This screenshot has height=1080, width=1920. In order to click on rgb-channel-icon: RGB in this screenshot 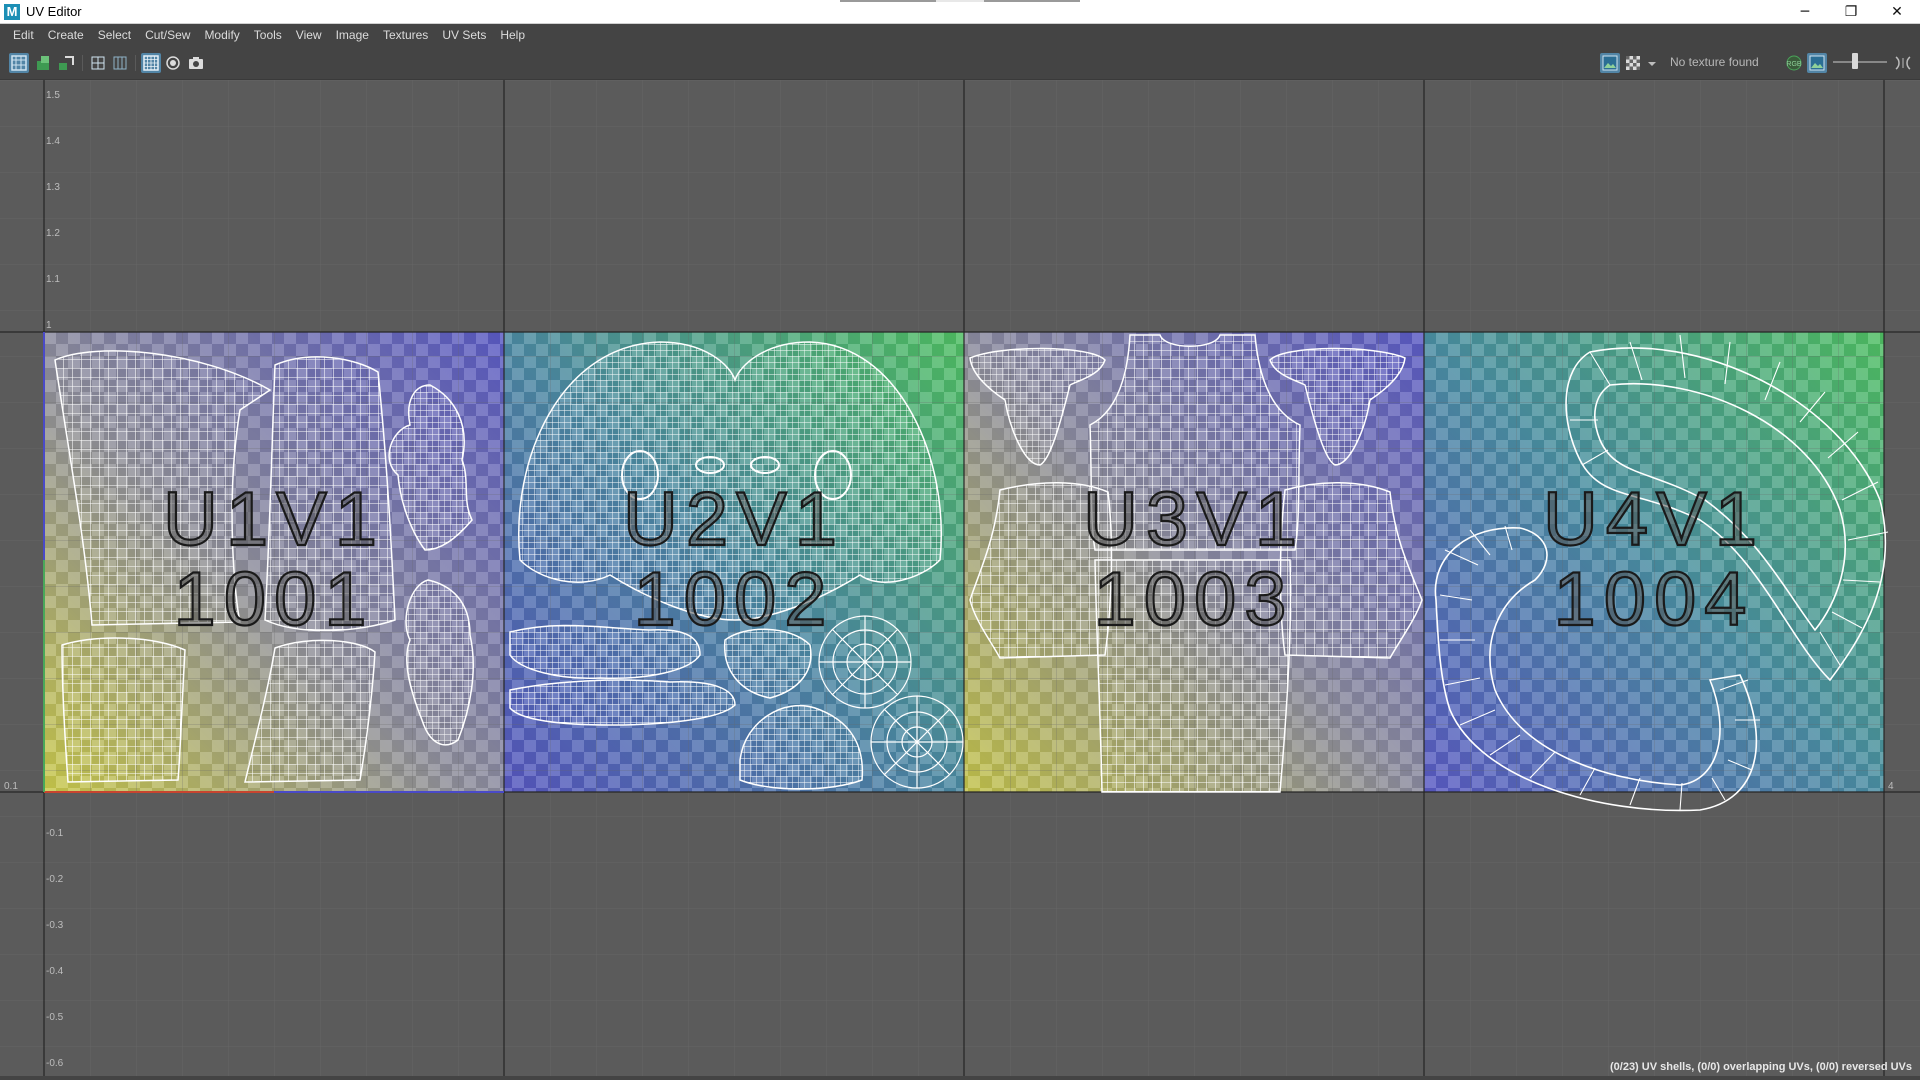, I will do `click(1794, 63)`.